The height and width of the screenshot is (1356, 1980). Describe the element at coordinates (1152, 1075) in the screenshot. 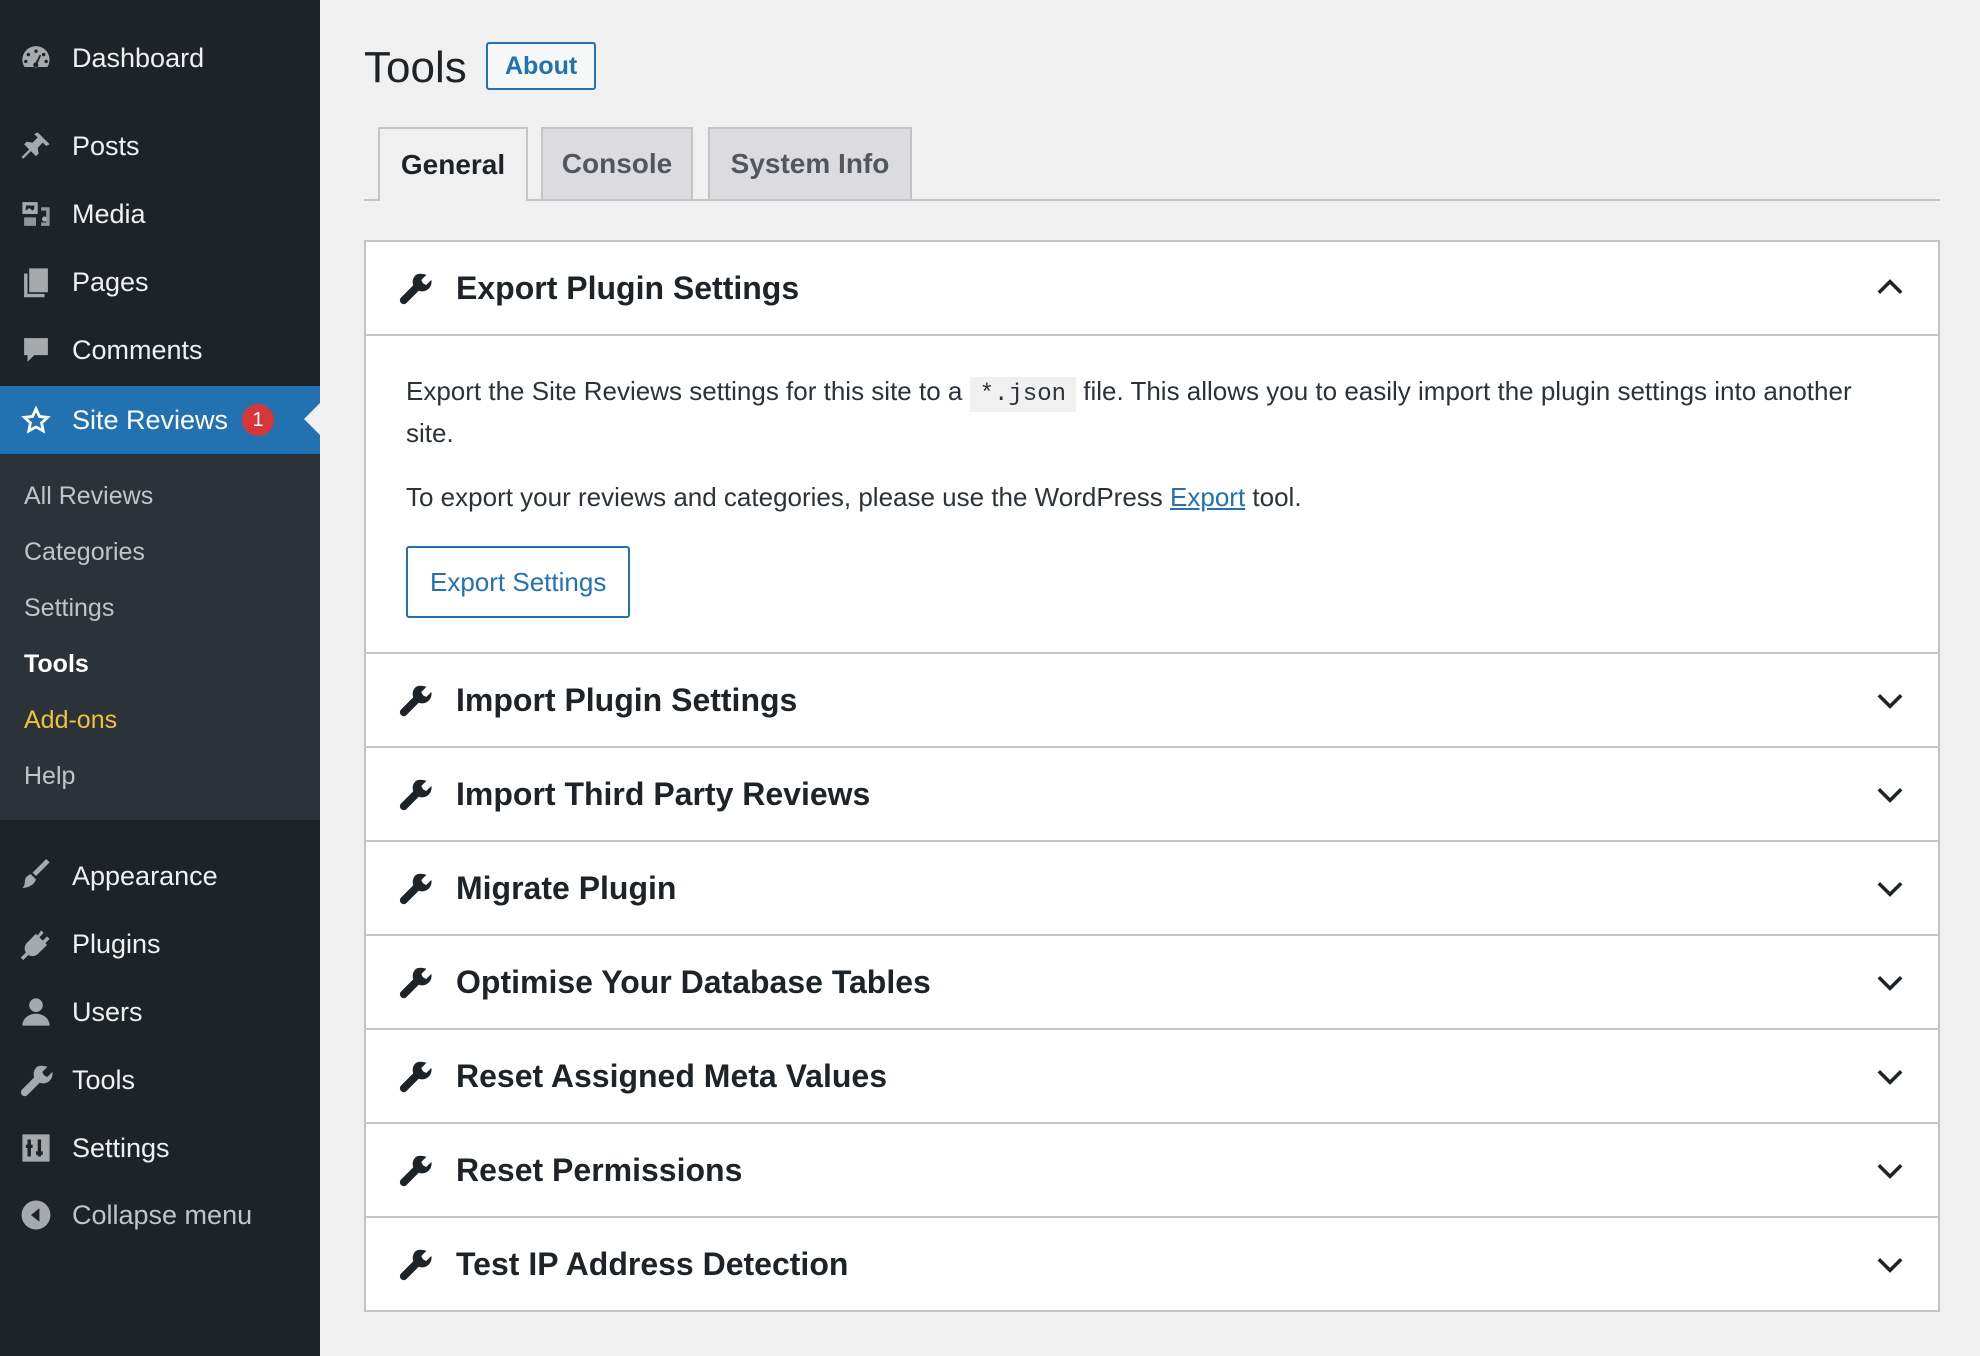

I see `accordion-header-reset-assigned-meta-values: Reset Assigned Meta Values` at that location.